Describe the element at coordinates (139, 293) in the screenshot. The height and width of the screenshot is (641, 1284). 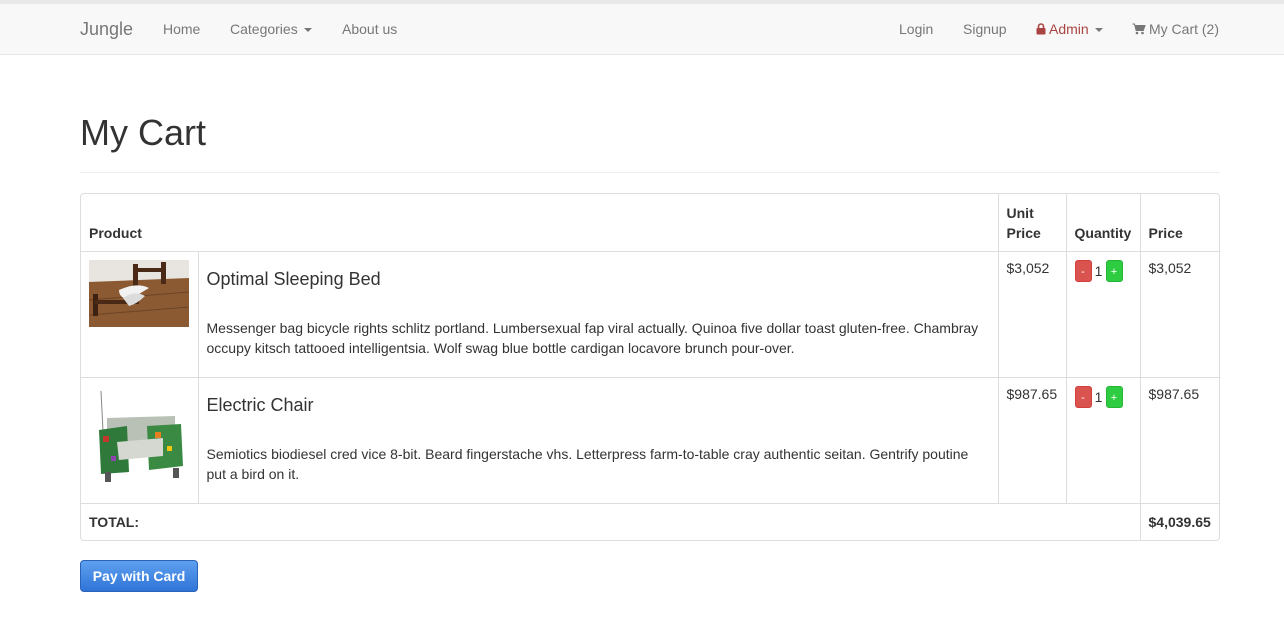
I see `bed-image` at that location.